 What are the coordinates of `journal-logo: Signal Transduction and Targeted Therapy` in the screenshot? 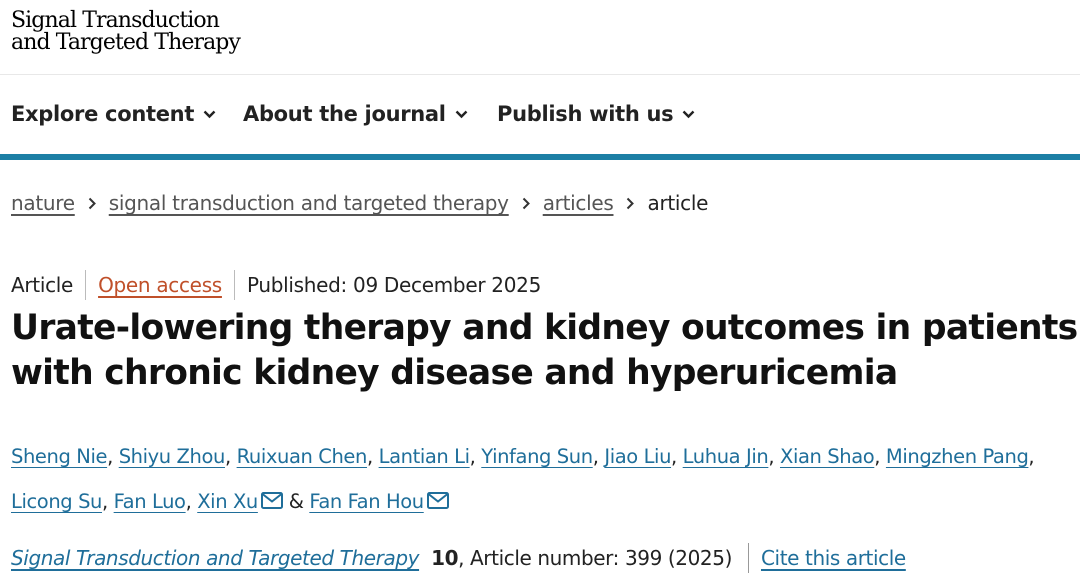 It's located at (126, 31).